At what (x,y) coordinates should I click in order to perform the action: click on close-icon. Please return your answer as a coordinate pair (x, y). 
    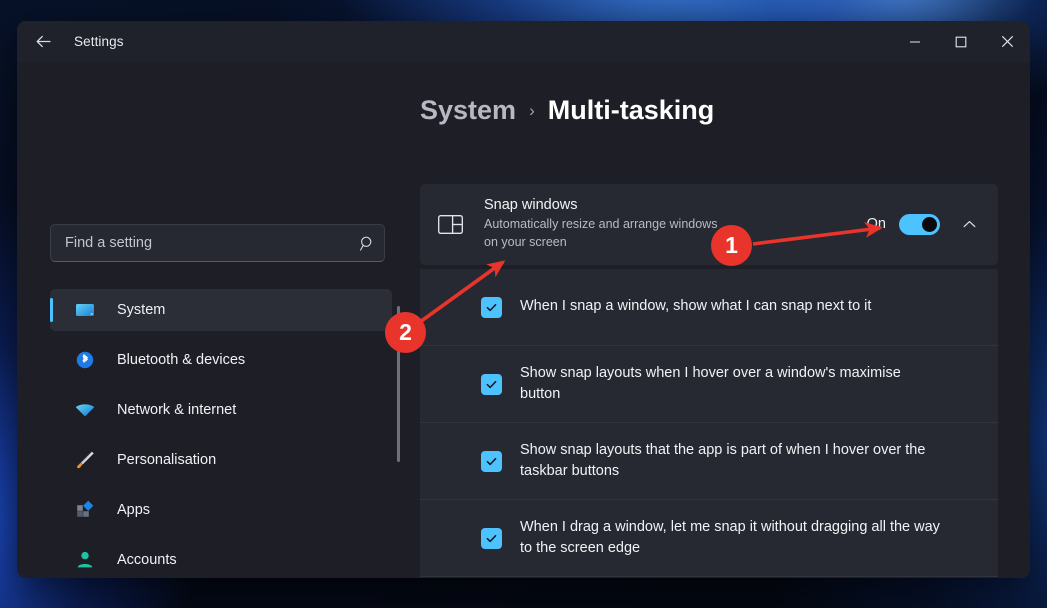
    Looking at the image, I should click on (1007, 41).